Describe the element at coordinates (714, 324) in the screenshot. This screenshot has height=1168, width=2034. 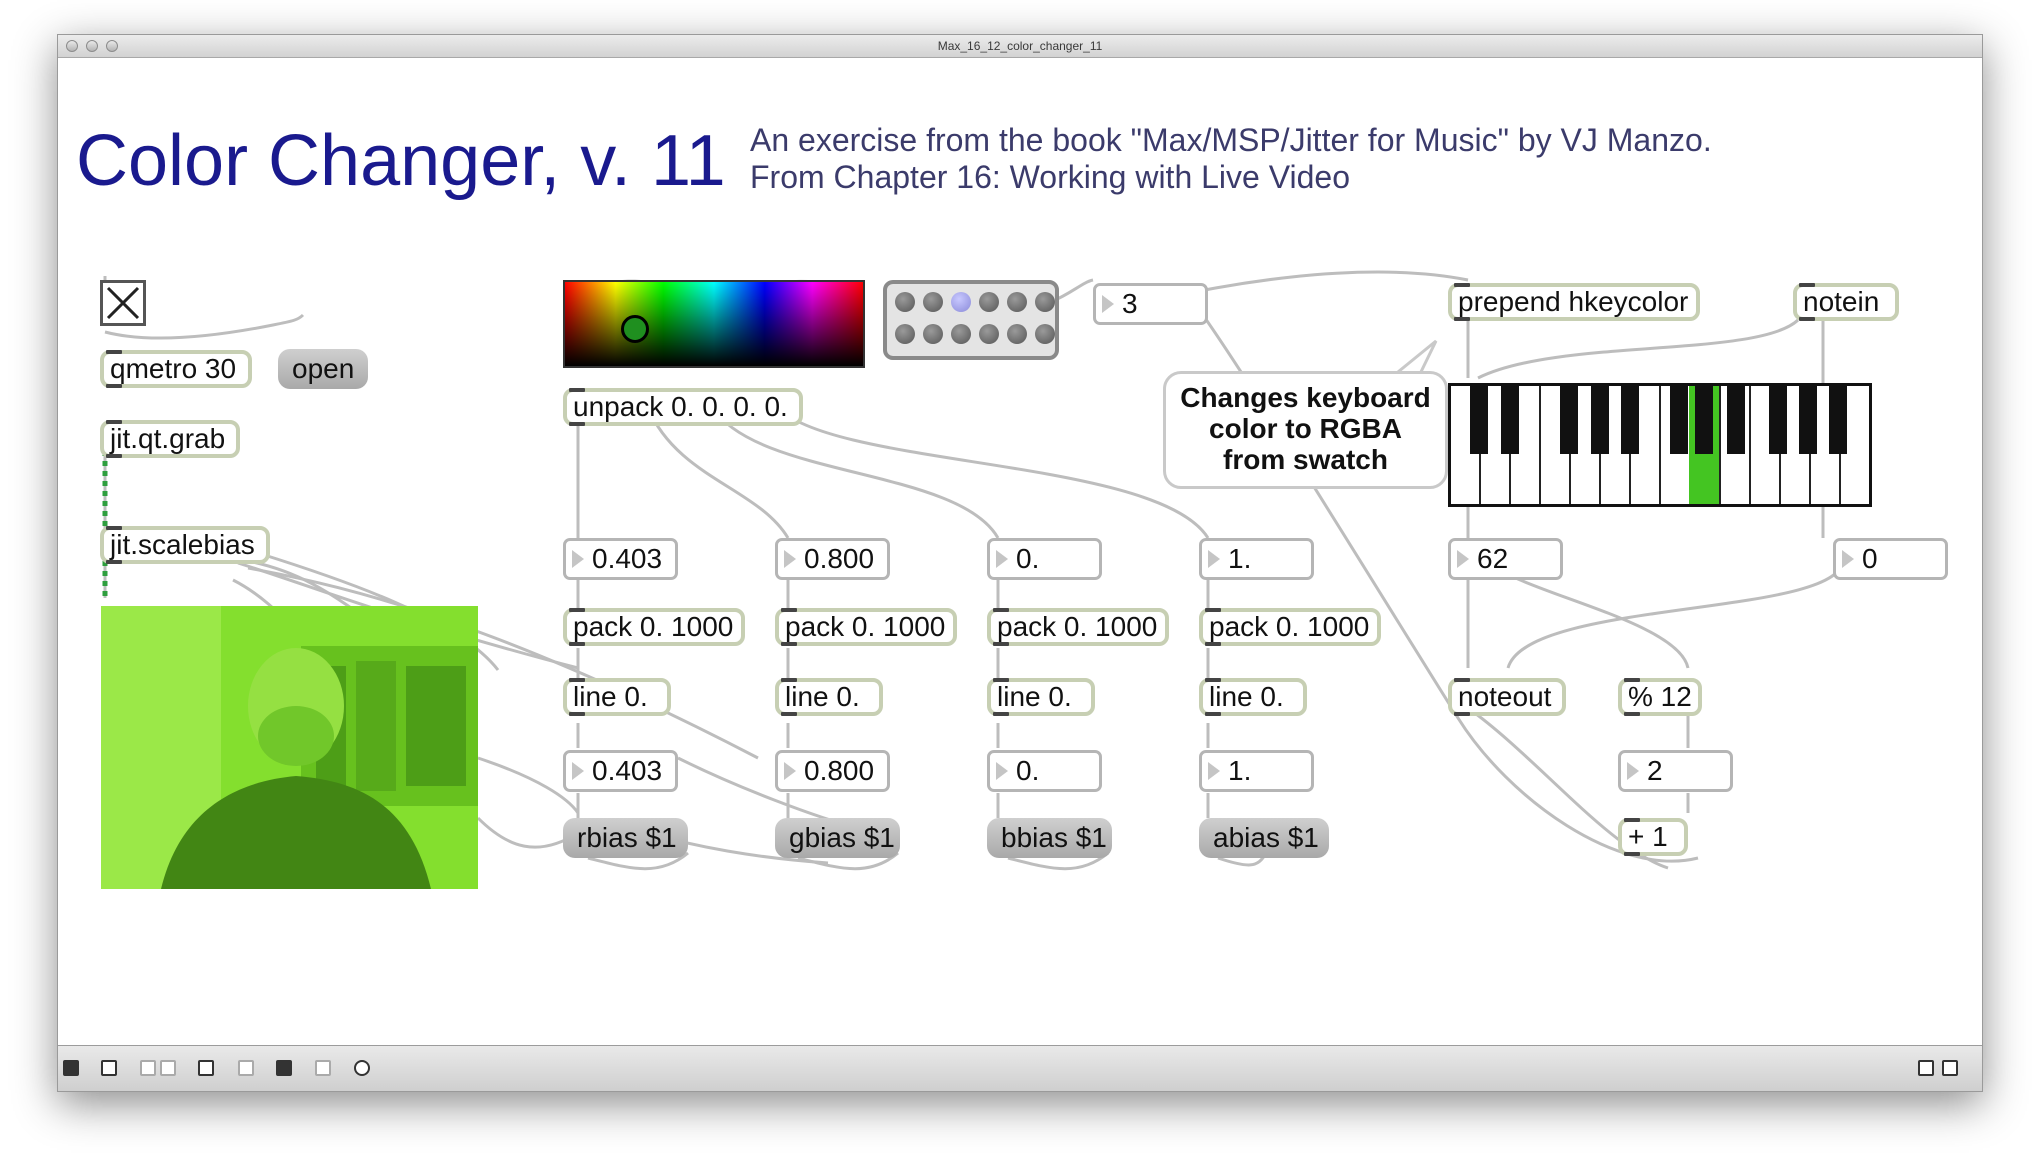
I see `color-swatch` at that location.